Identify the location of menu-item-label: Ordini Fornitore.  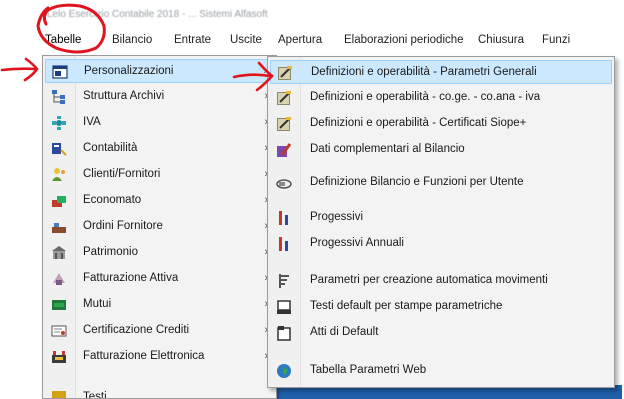
(123, 226).